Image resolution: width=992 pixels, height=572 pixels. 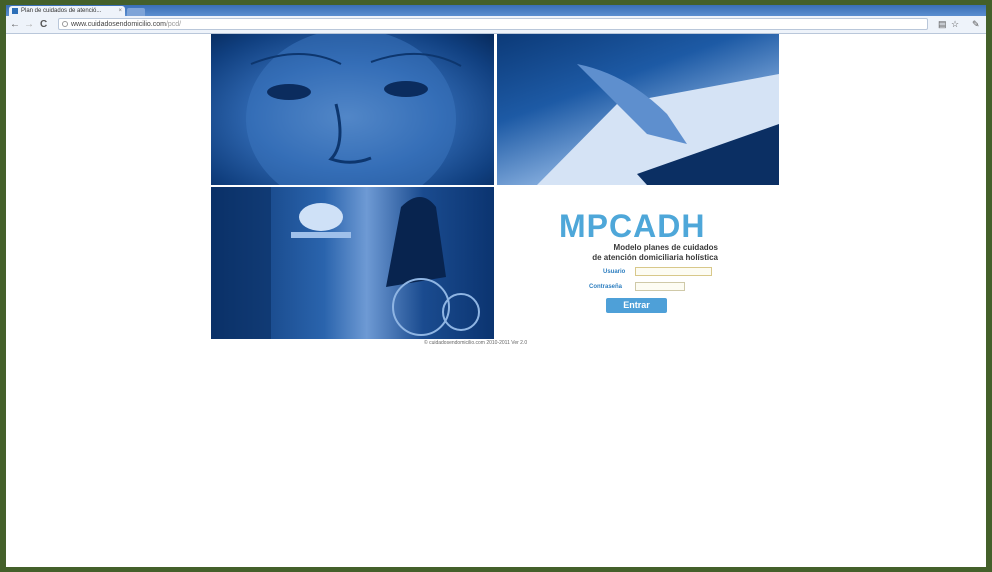 I want to click on photo-elderly-face, so click(x=352, y=109).